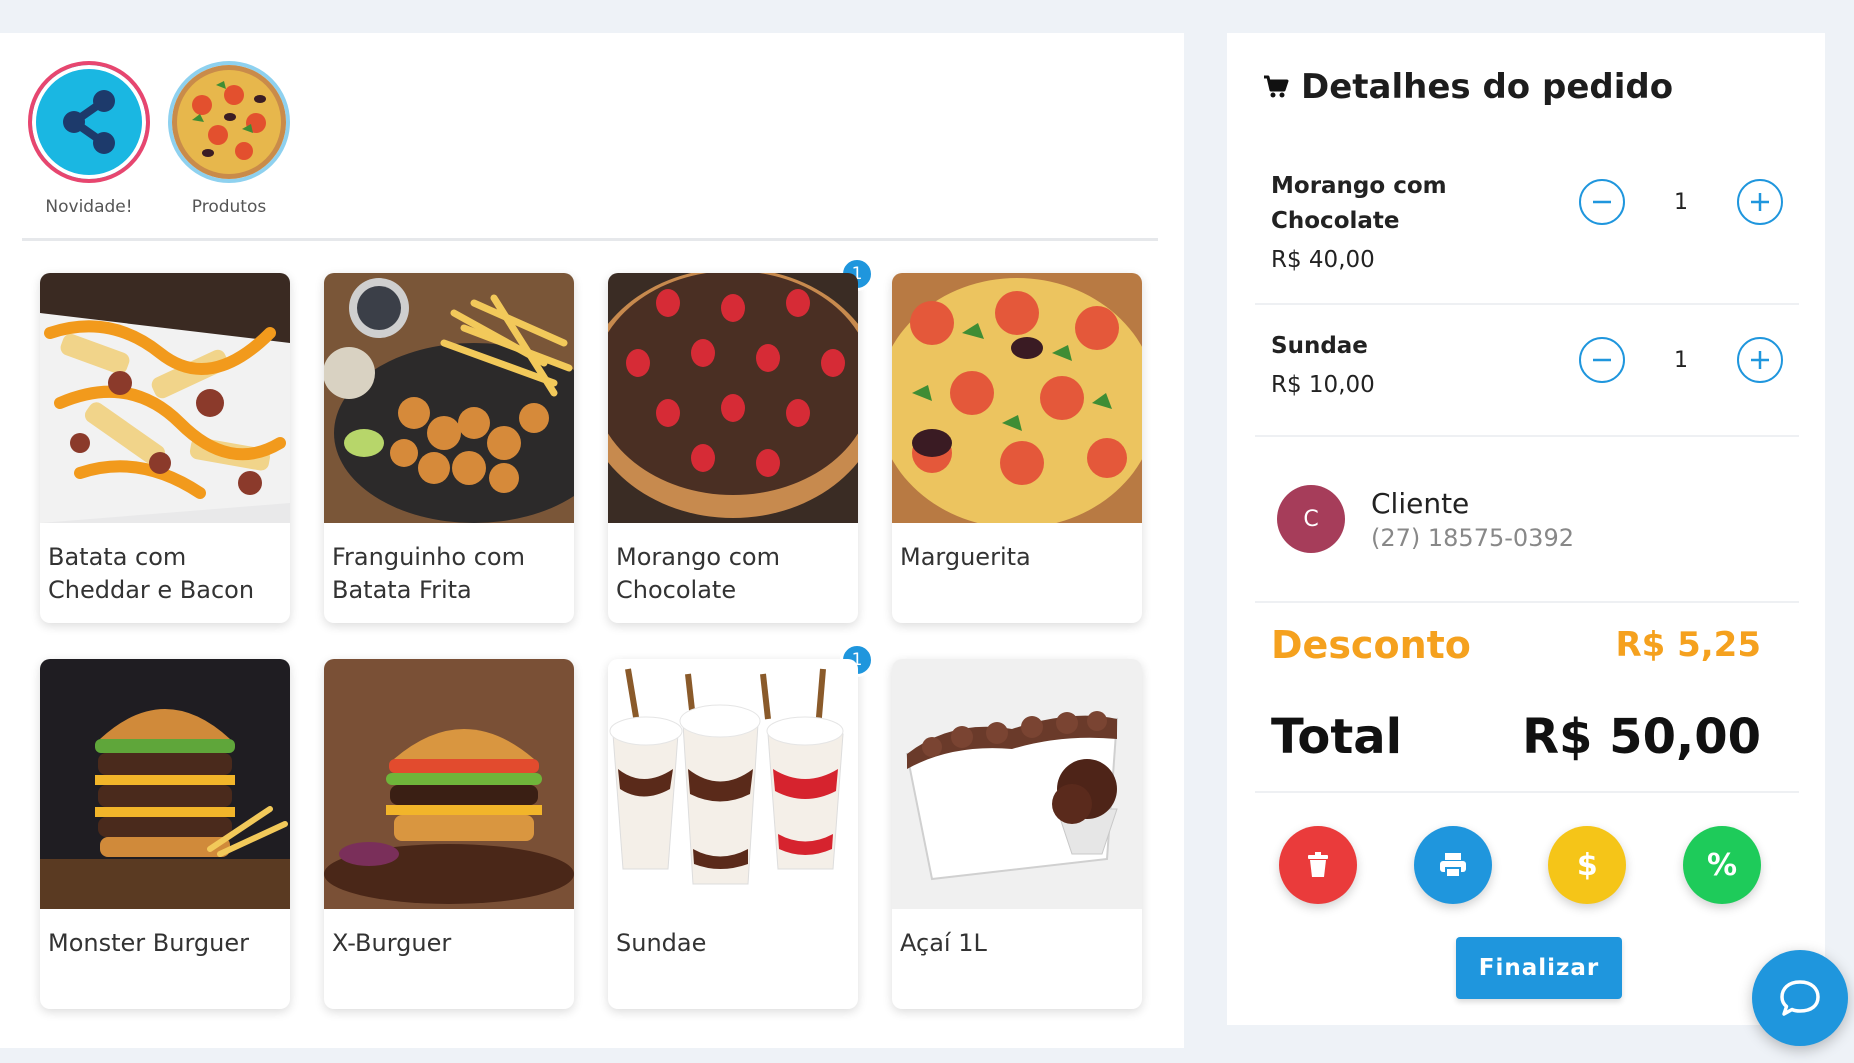 Image resolution: width=1854 pixels, height=1063 pixels. I want to click on trash-icon, so click(1318, 864).